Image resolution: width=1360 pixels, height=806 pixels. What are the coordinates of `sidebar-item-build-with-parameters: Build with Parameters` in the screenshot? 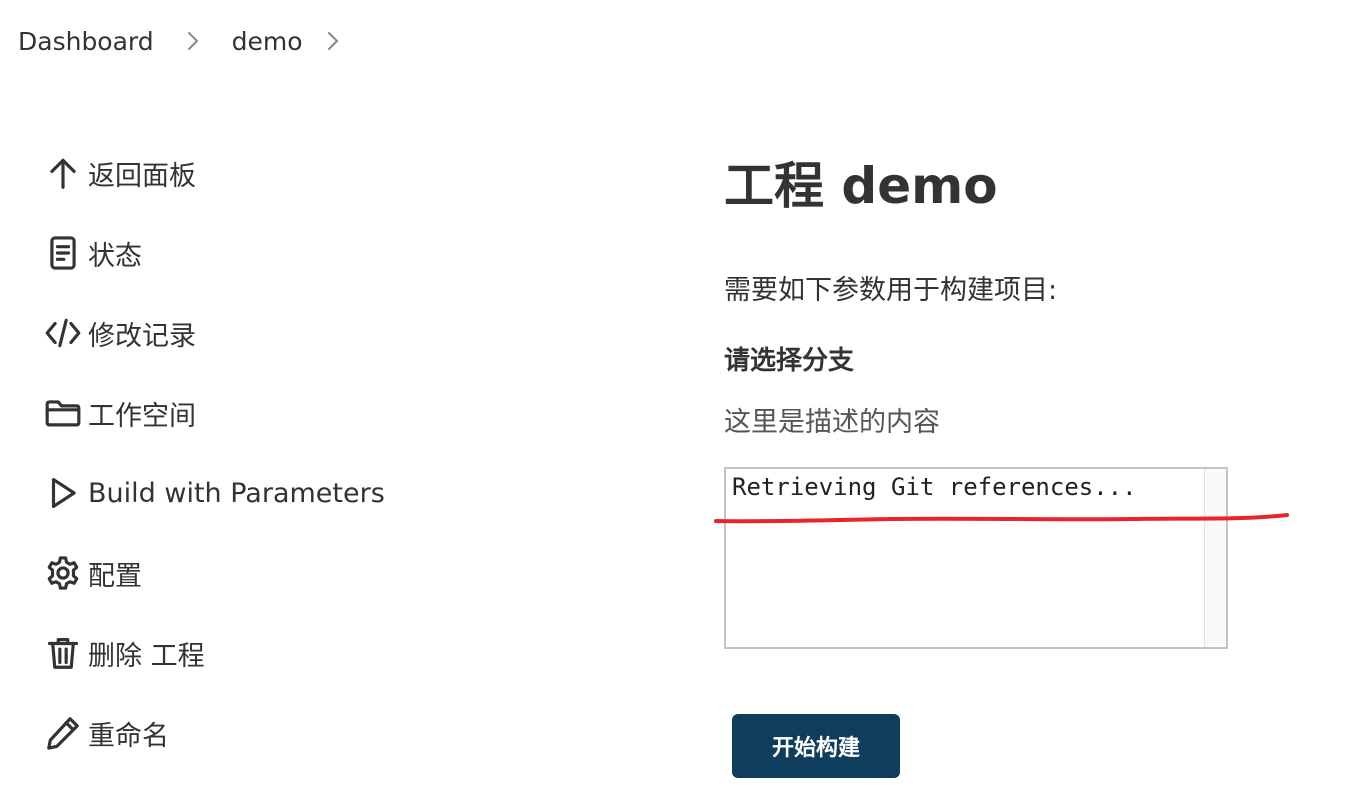 It's located at (214, 493).